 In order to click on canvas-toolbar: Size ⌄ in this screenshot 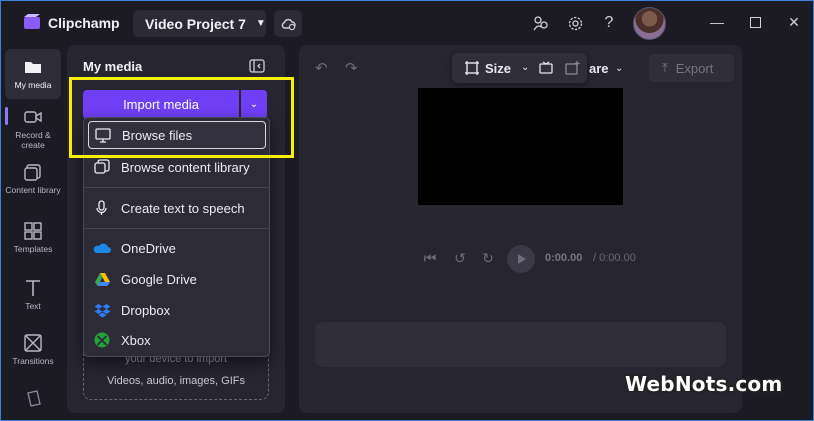, I will do `click(519, 68)`.